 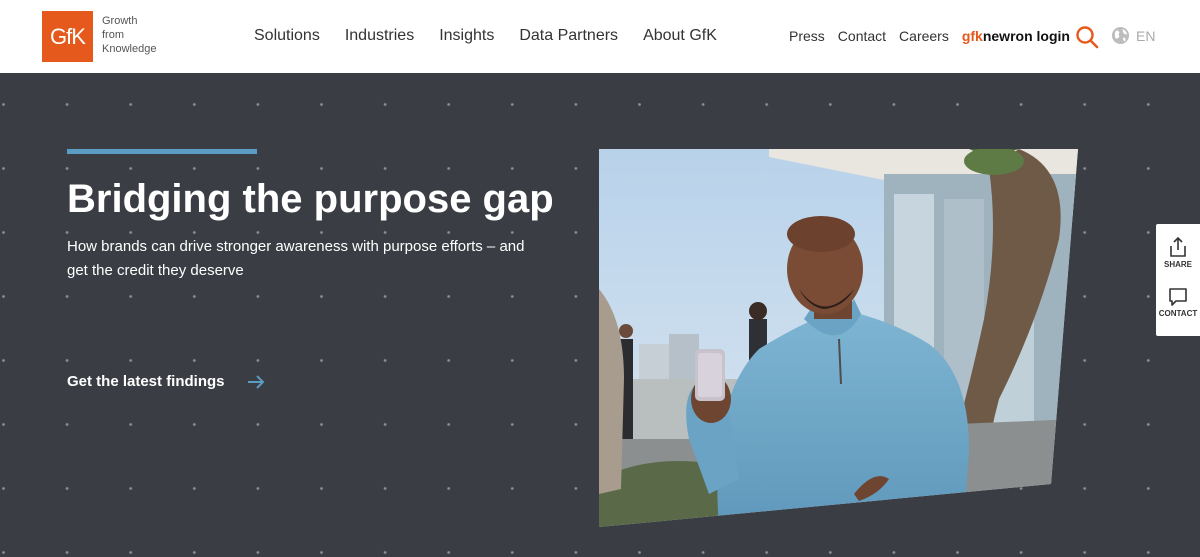 What do you see at coordinates (807, 36) in the screenshot?
I see `nav-press: Press` at bounding box center [807, 36].